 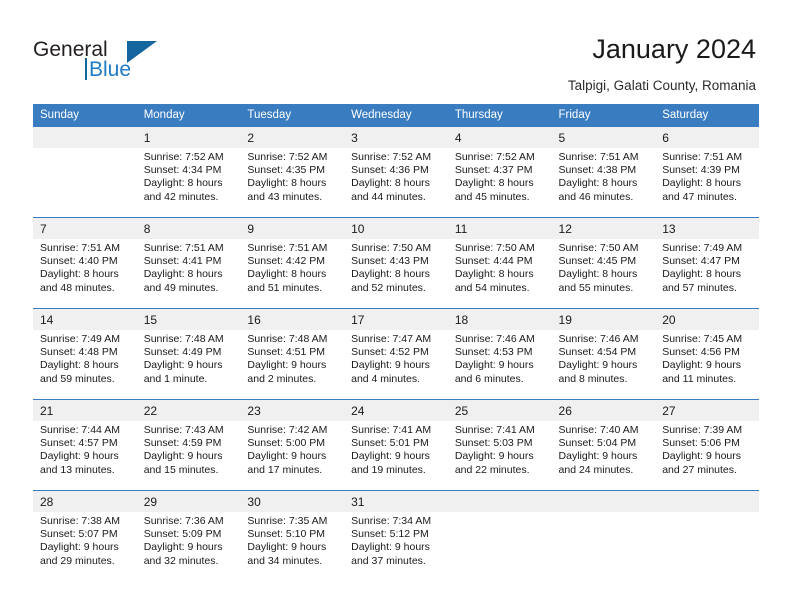 What do you see at coordinates (597, 443) in the screenshot?
I see `sunset-time: Sunset: 5:04 PM` at bounding box center [597, 443].